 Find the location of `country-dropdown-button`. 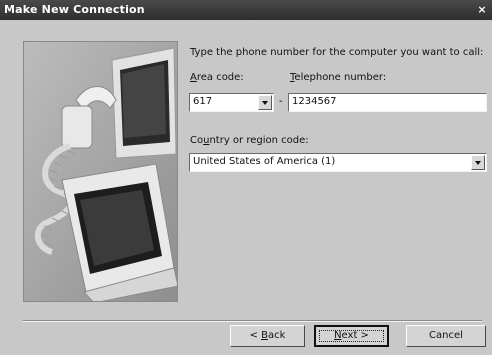

country-dropdown-button is located at coordinates (478, 162).